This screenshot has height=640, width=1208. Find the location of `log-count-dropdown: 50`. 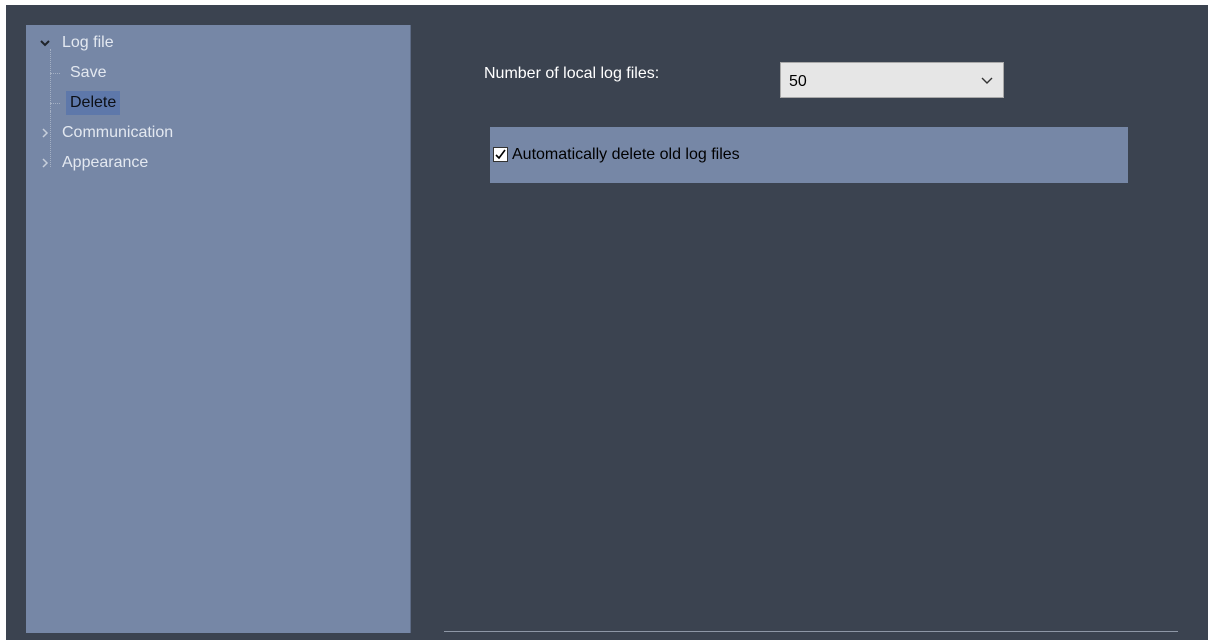

log-count-dropdown: 50 is located at coordinates (892, 80).